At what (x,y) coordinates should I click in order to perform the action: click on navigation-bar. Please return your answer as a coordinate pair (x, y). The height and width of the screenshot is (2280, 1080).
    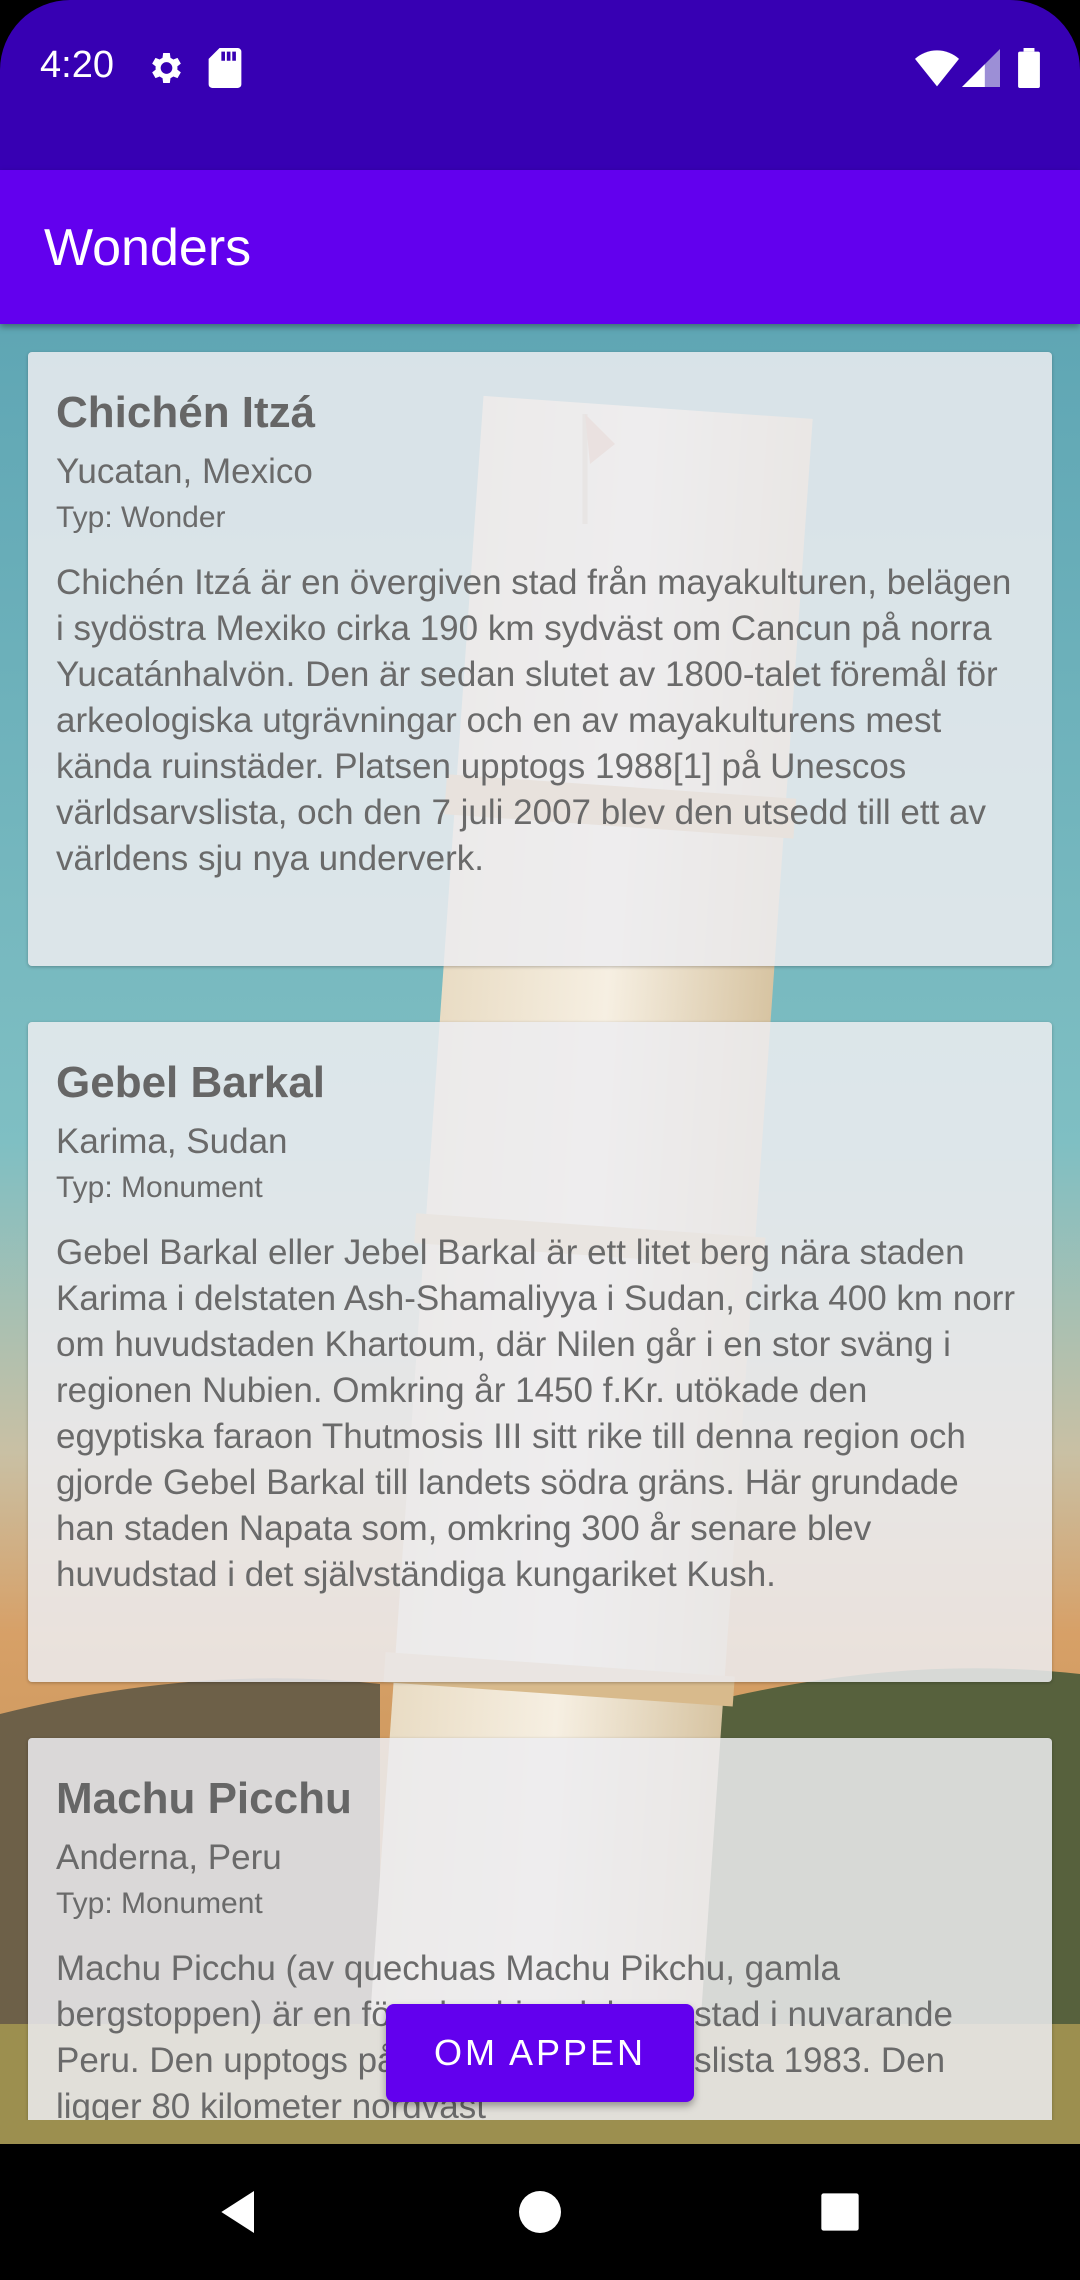
    Looking at the image, I should click on (540, 2212).